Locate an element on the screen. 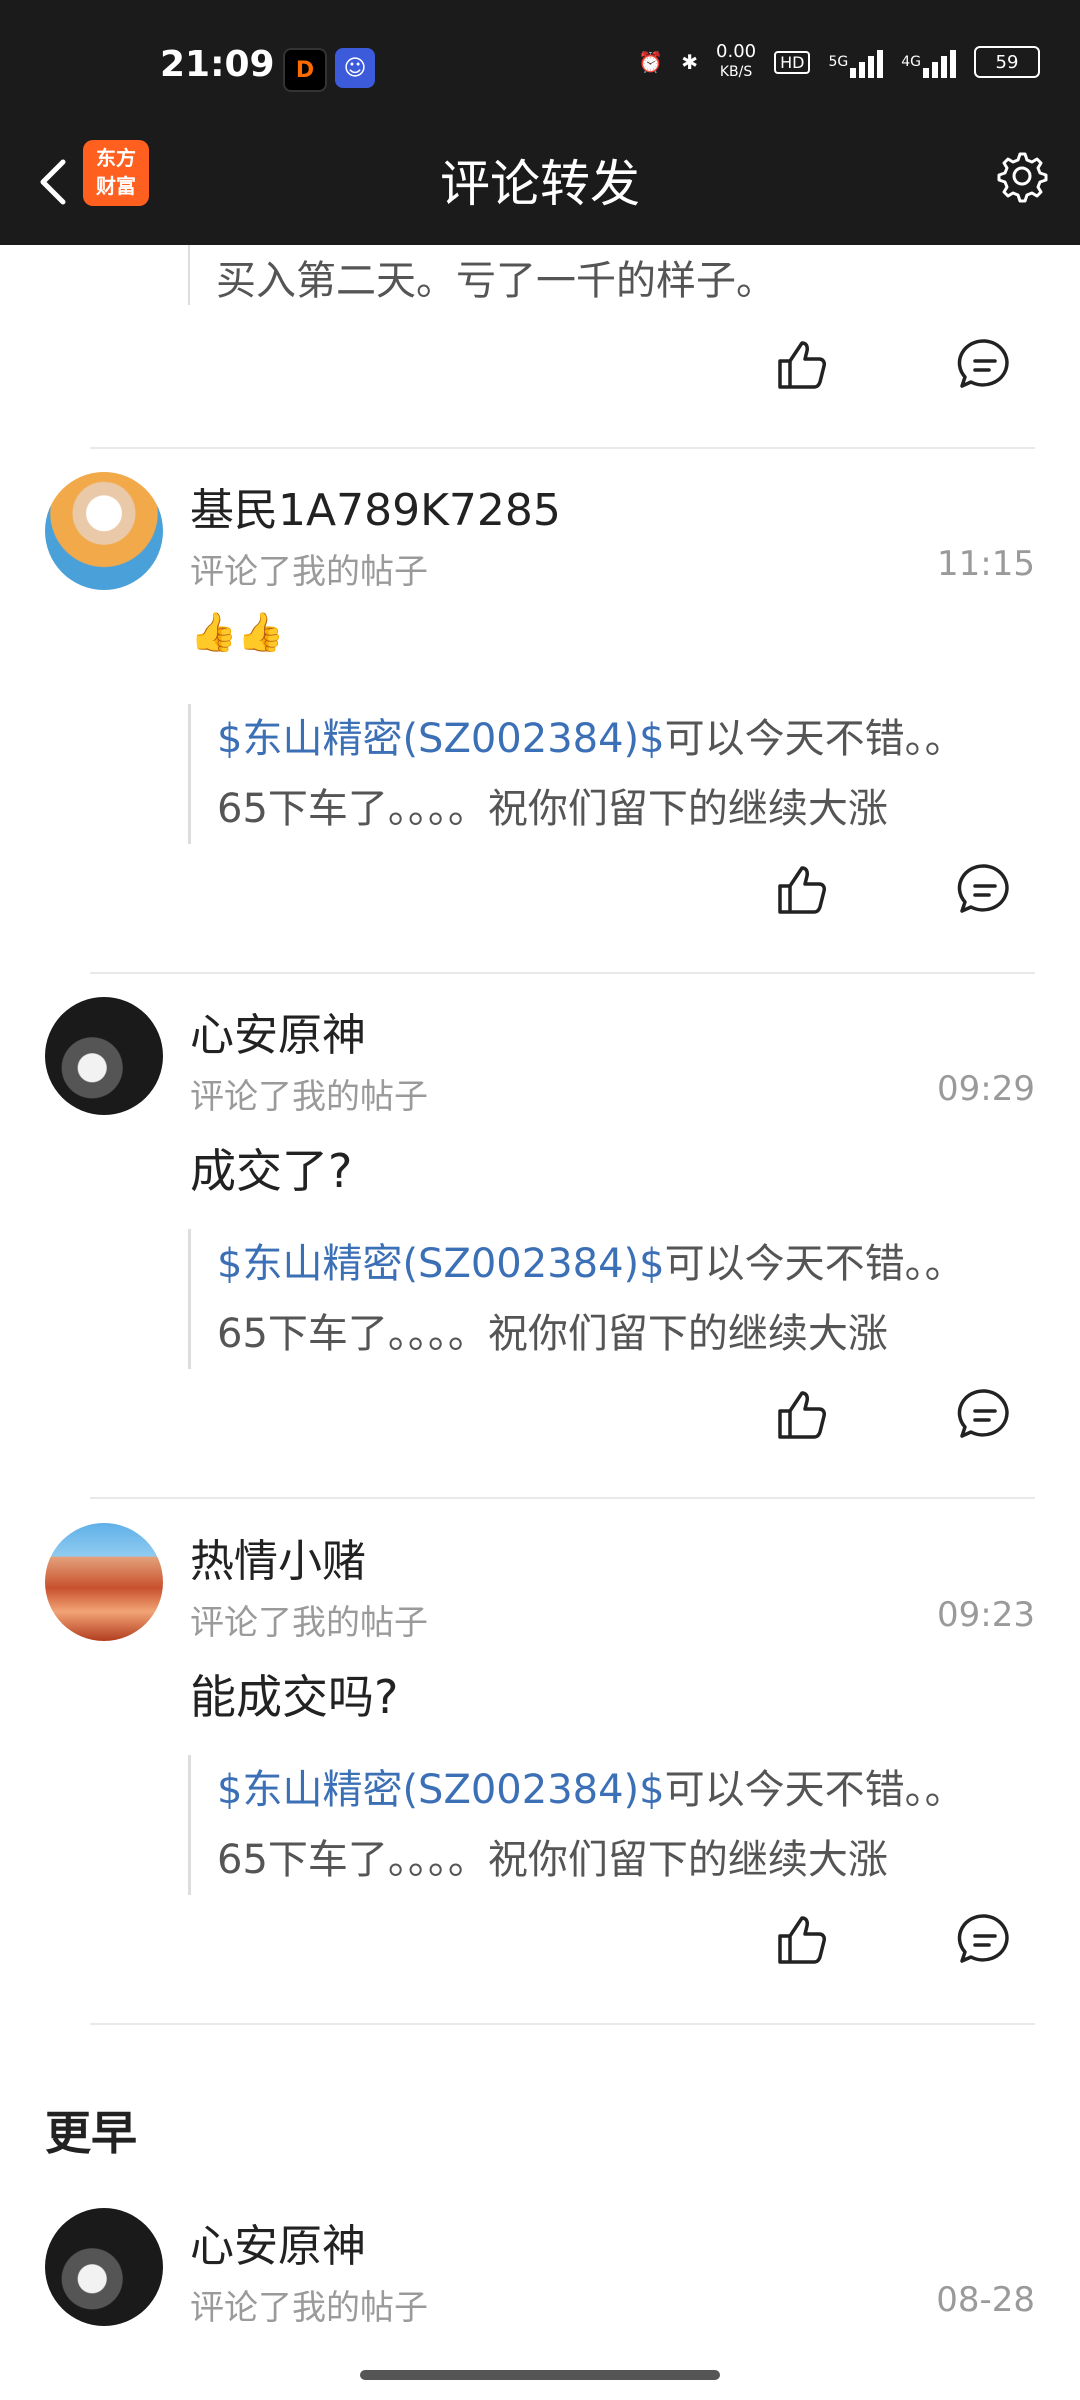 This screenshot has height=2400, width=1080. page-title: 评论转发 is located at coordinates (540, 184).